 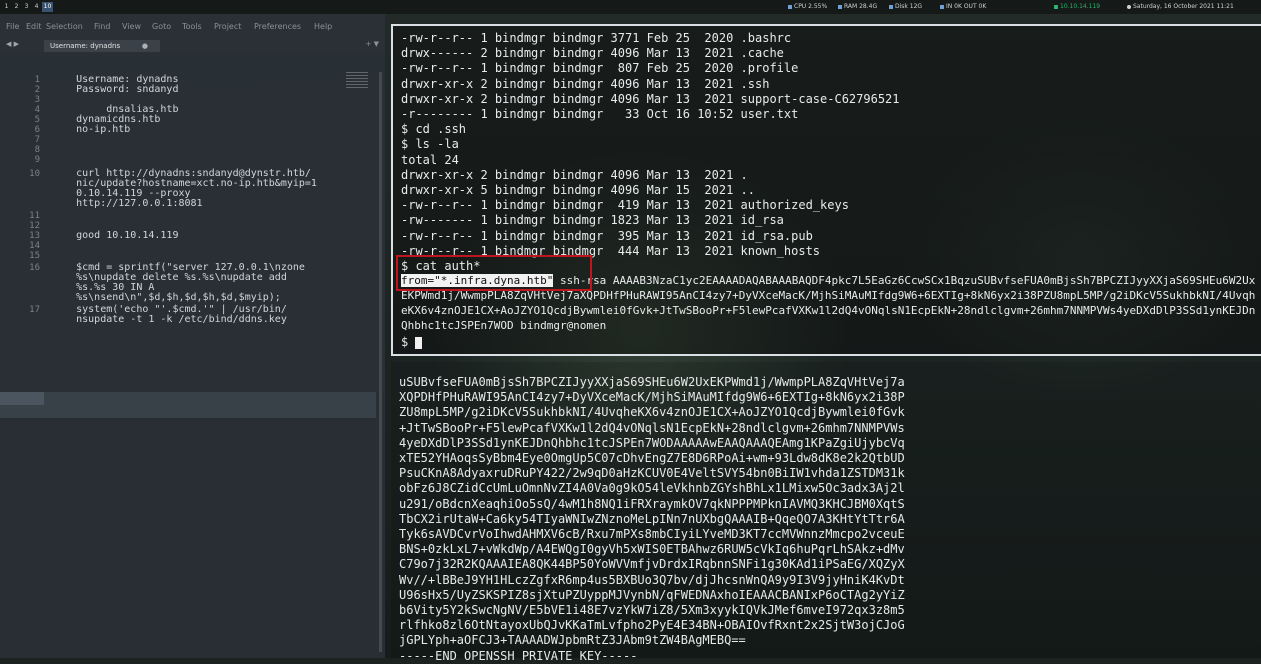 I want to click on current-line-number-highlight, so click(x=22, y=398).